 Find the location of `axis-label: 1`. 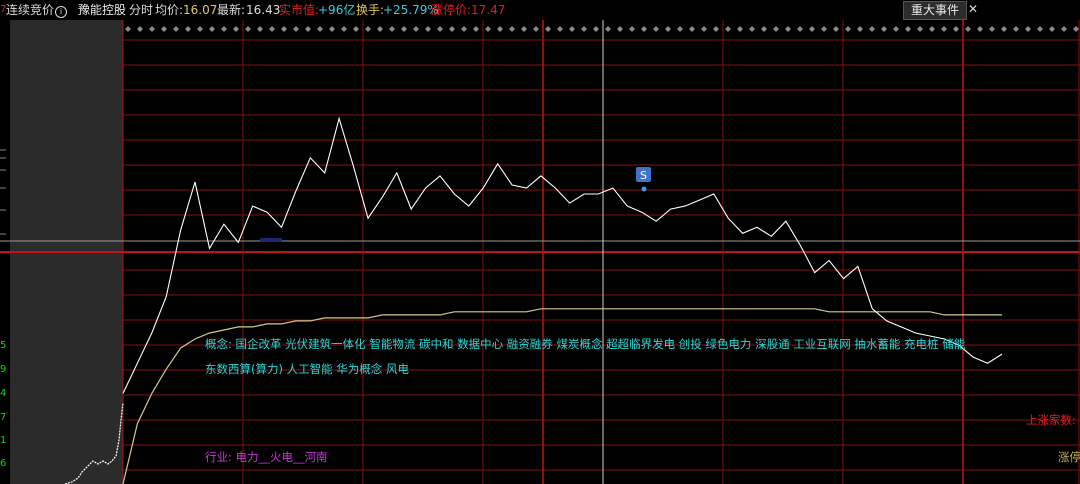

axis-label: 1 is located at coordinates (3, 440).